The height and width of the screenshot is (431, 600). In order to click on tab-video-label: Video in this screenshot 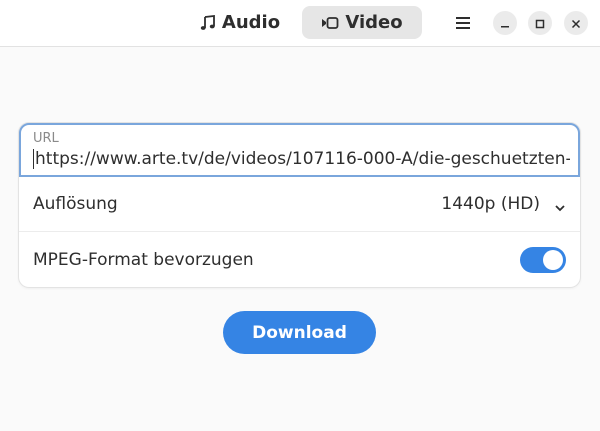, I will do `click(374, 22)`.